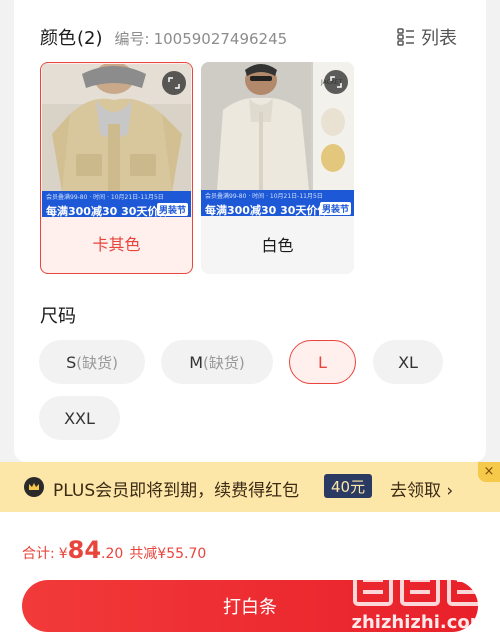 This screenshot has width=500, height=641. I want to click on size-option-l: L, so click(322, 362).